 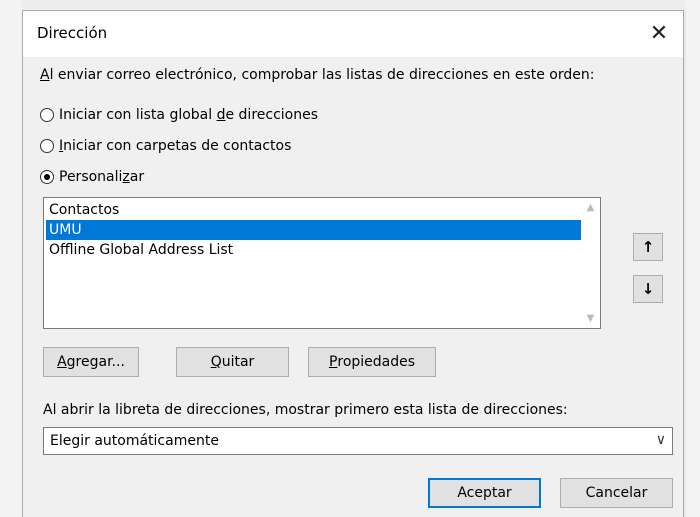 What do you see at coordinates (590, 207) in the screenshot?
I see `scroll-up-icon: ▲` at bounding box center [590, 207].